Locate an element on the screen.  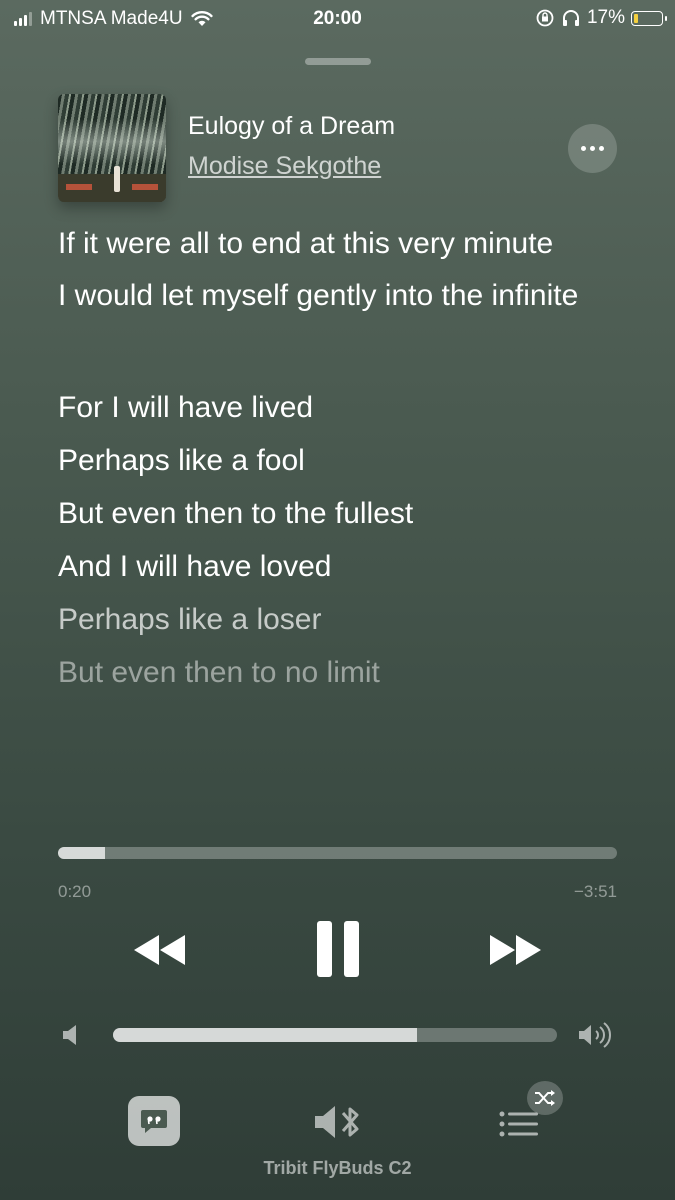
song-title: Eulogy of a Dream is located at coordinates (292, 126).